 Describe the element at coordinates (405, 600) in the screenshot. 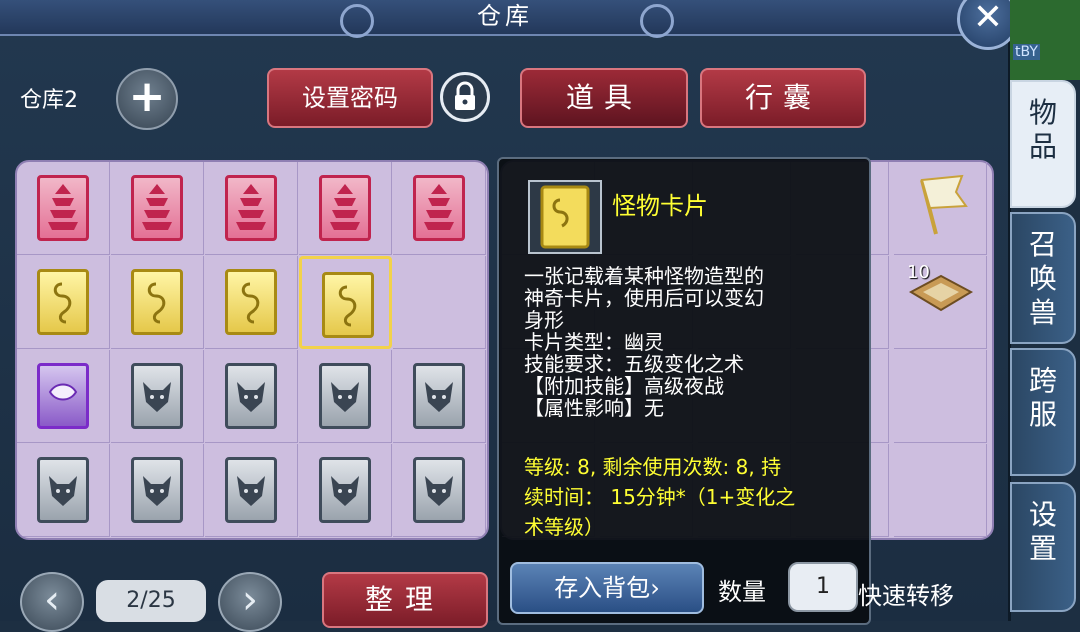

I see `sort-button: 整理` at that location.